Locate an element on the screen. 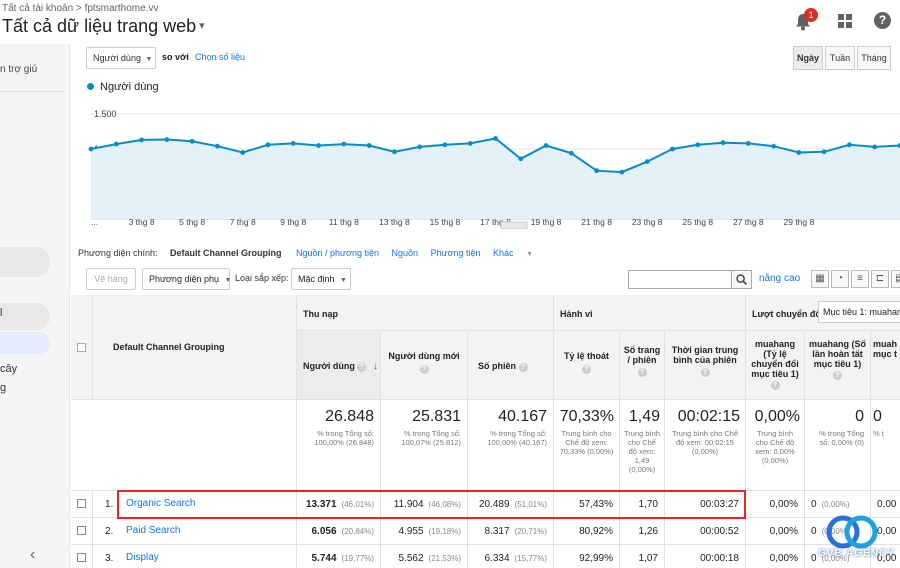  cell-content: 0,00 U is located at coordinates (888, 504).